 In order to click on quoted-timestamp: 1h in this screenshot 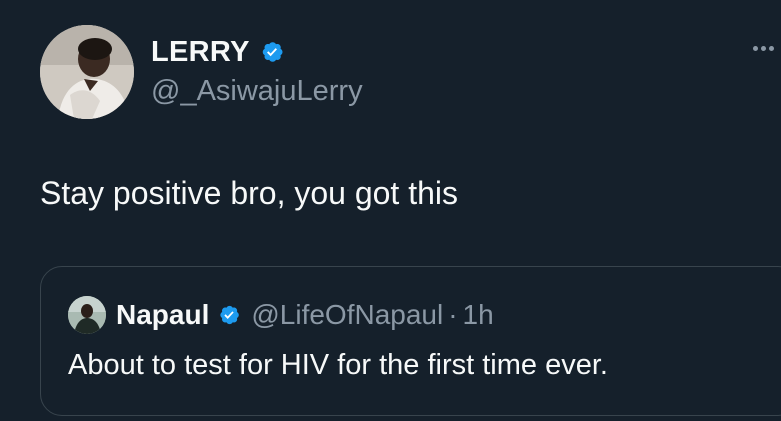, I will do `click(478, 315)`.